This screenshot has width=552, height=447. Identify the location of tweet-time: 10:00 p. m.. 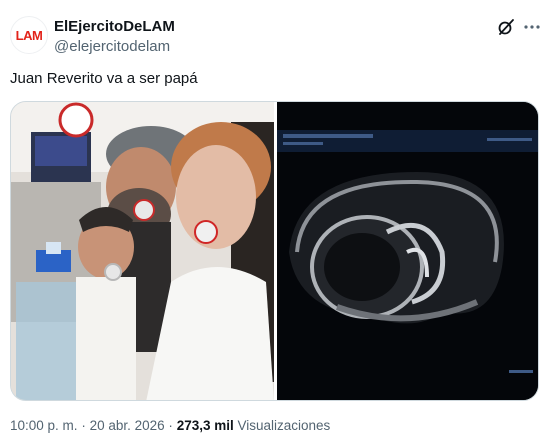
(44, 425).